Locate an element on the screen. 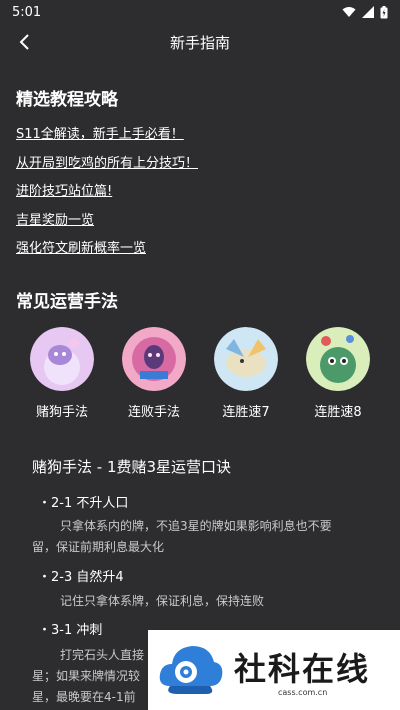 This screenshot has width=400, height=710. status-icons is located at coordinates (365, 12).